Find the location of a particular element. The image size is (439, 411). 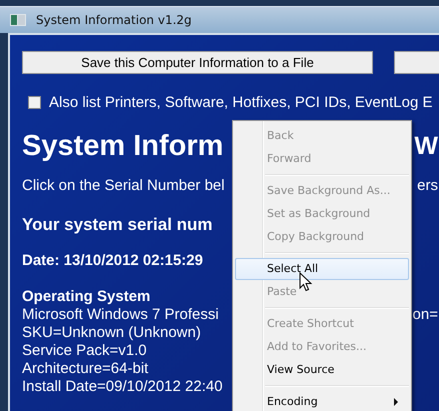

info-text: Microsoft Windows 7 Professi is located at coordinates (120, 315).